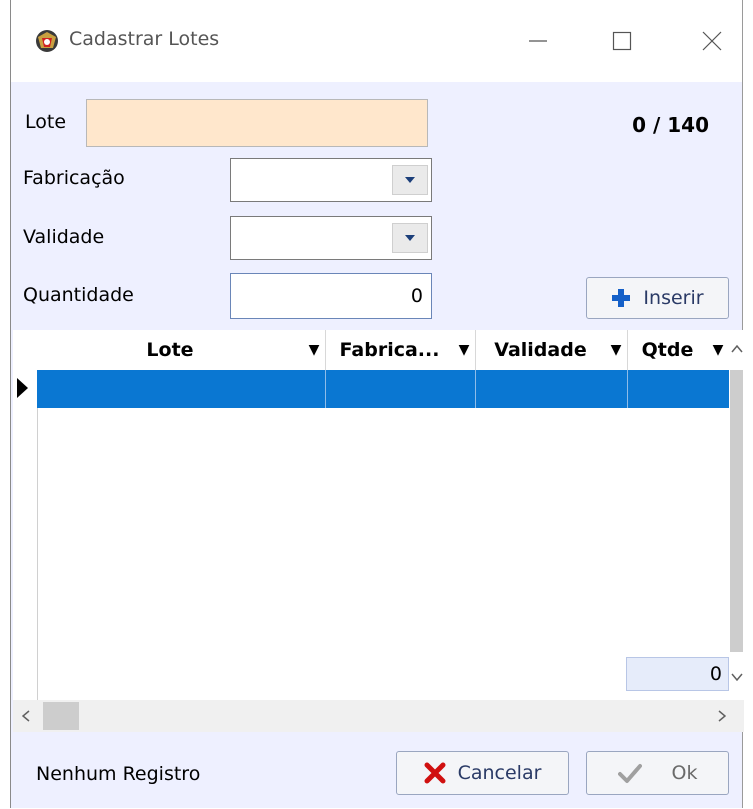 The image size is (753, 809). What do you see at coordinates (22, 388) in the screenshot?
I see `current-row-pointer-icon` at bounding box center [22, 388].